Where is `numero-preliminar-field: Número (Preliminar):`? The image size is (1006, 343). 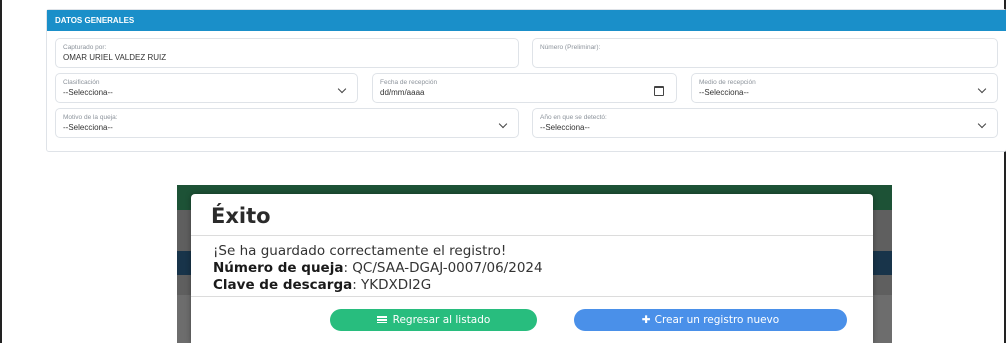
numero-preliminar-field: Número (Preliminar): is located at coordinates (765, 53).